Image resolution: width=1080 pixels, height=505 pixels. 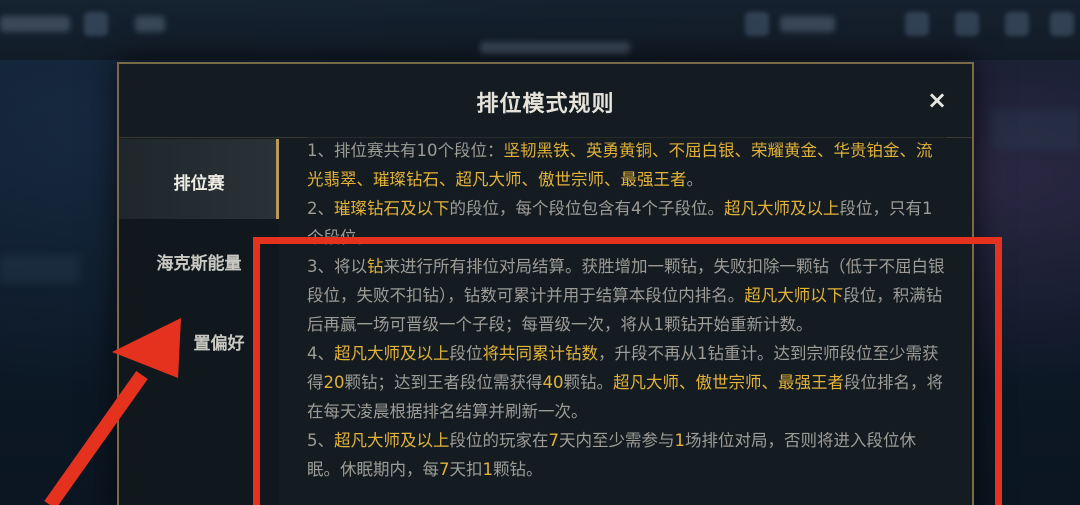 What do you see at coordinates (199, 184) in the screenshot?
I see `tab-label: 排位赛` at bounding box center [199, 184].